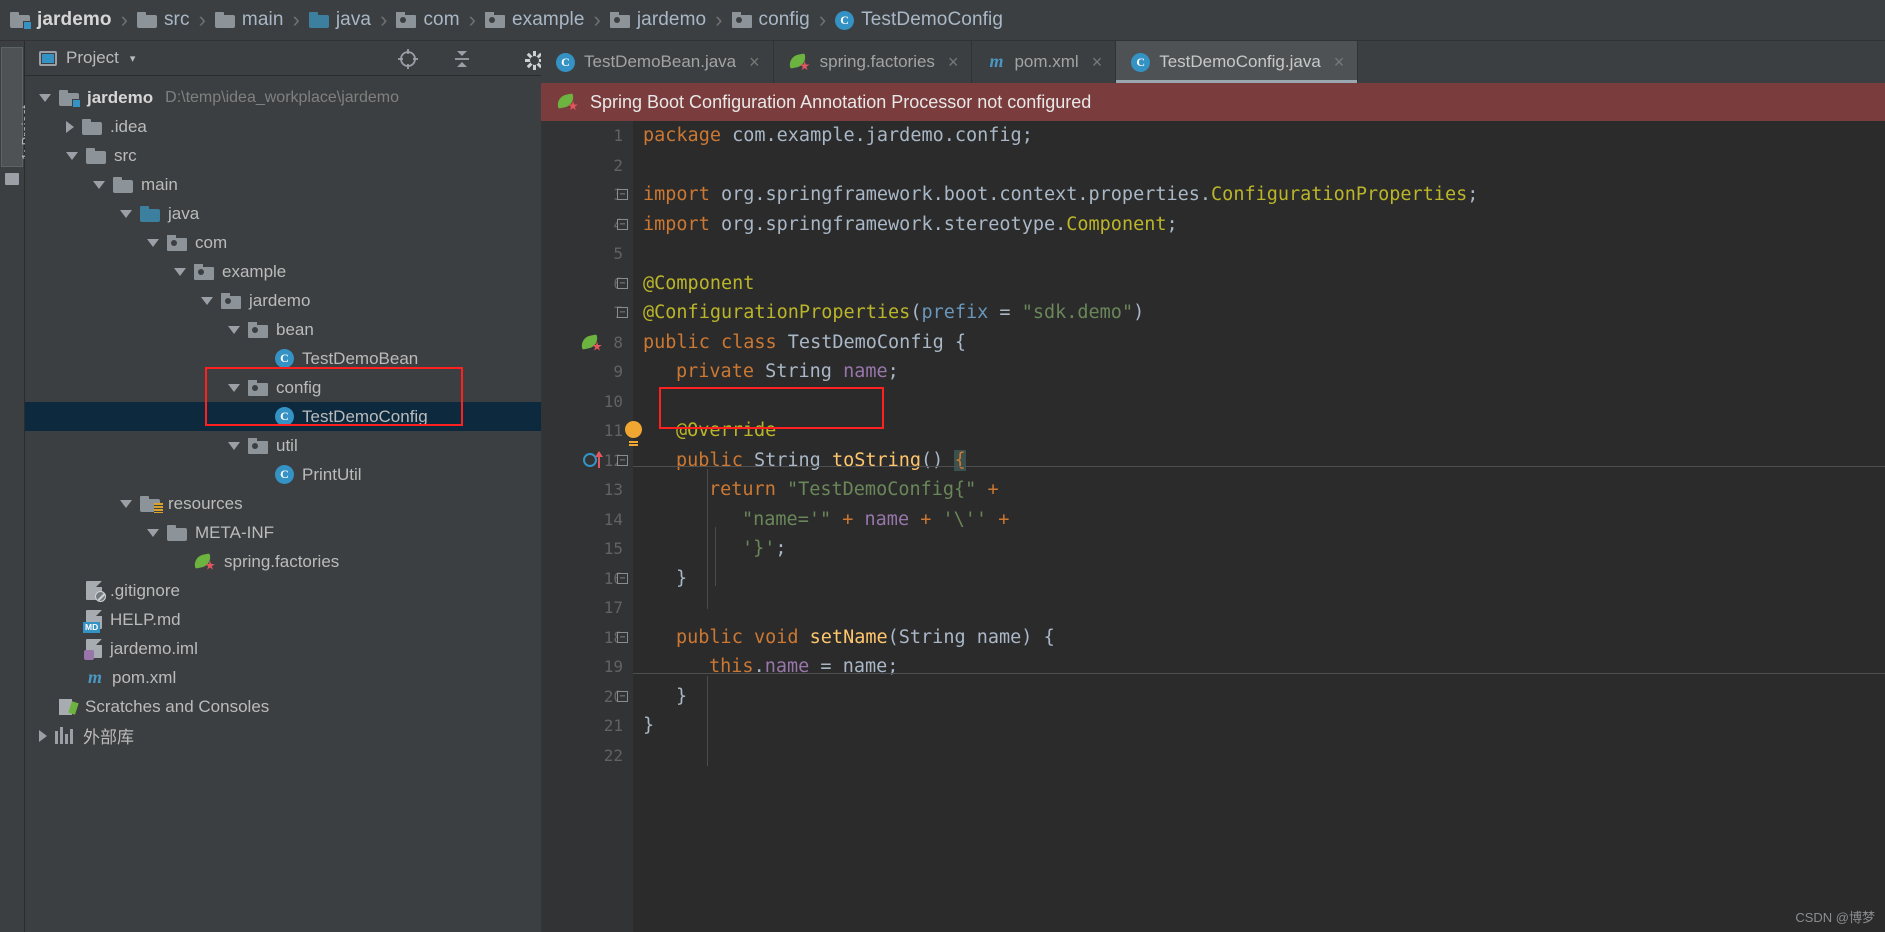 This screenshot has height=932, width=1885. What do you see at coordinates (12, 179) in the screenshot?
I see `structure-tool-icon` at bounding box center [12, 179].